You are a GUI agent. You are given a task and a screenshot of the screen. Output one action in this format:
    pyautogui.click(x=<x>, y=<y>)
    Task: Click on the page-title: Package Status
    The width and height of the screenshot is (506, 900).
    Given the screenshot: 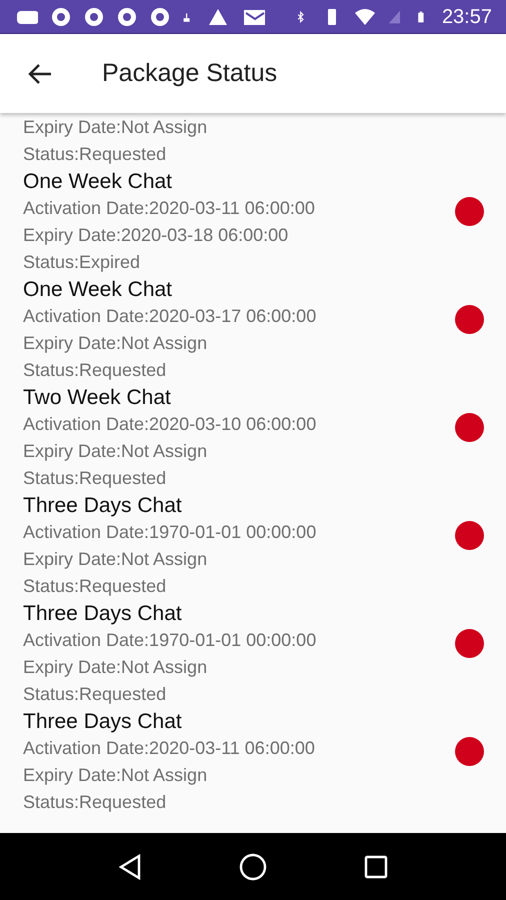 What is the action you would take?
    pyautogui.click(x=190, y=73)
    